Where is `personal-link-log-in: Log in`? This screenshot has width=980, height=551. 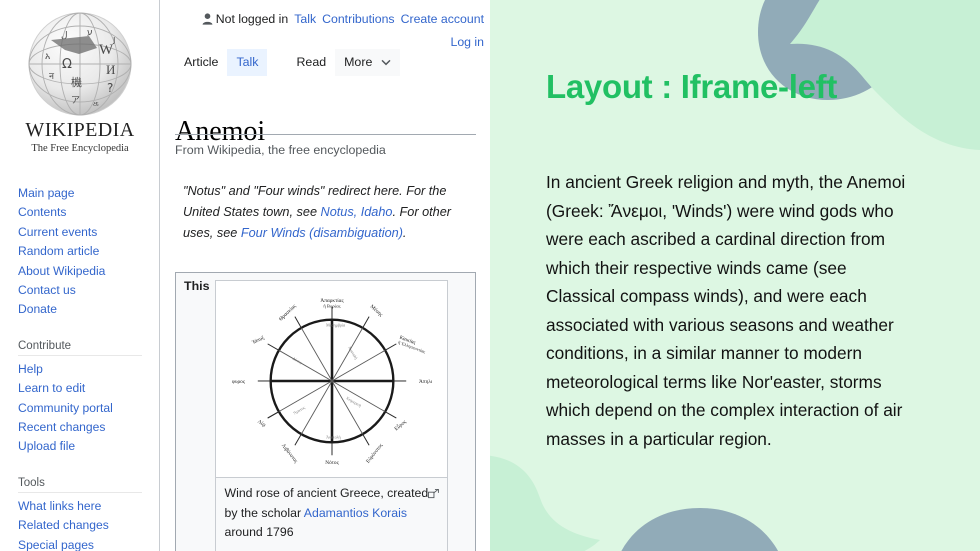
personal-link-log-in: Log in is located at coordinates (467, 42).